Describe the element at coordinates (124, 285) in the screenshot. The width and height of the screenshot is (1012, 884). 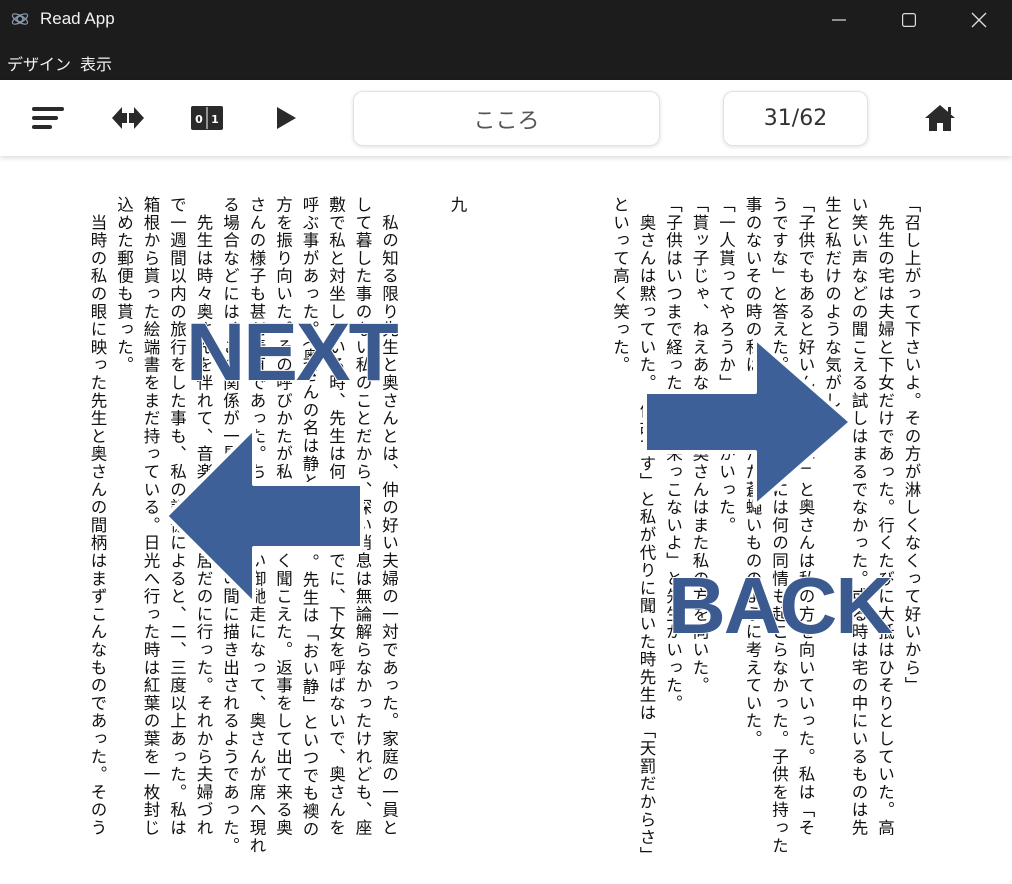
I see `text-column: 込めた郵便も貰った。` at that location.